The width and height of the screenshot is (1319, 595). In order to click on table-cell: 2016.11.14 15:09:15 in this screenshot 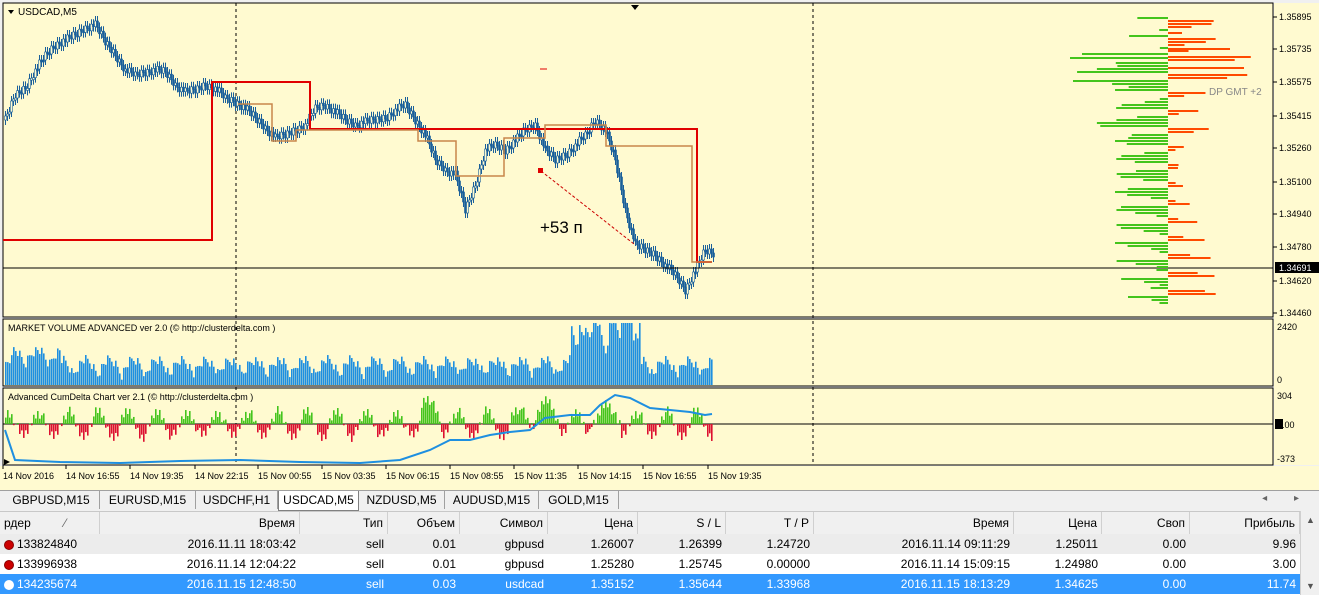, I will do `click(955, 564)`.